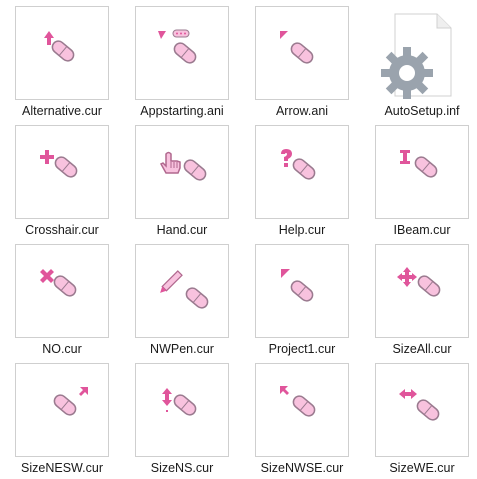  What do you see at coordinates (422, 349) in the screenshot?
I see `file-name: SizeAll.cur` at bounding box center [422, 349].